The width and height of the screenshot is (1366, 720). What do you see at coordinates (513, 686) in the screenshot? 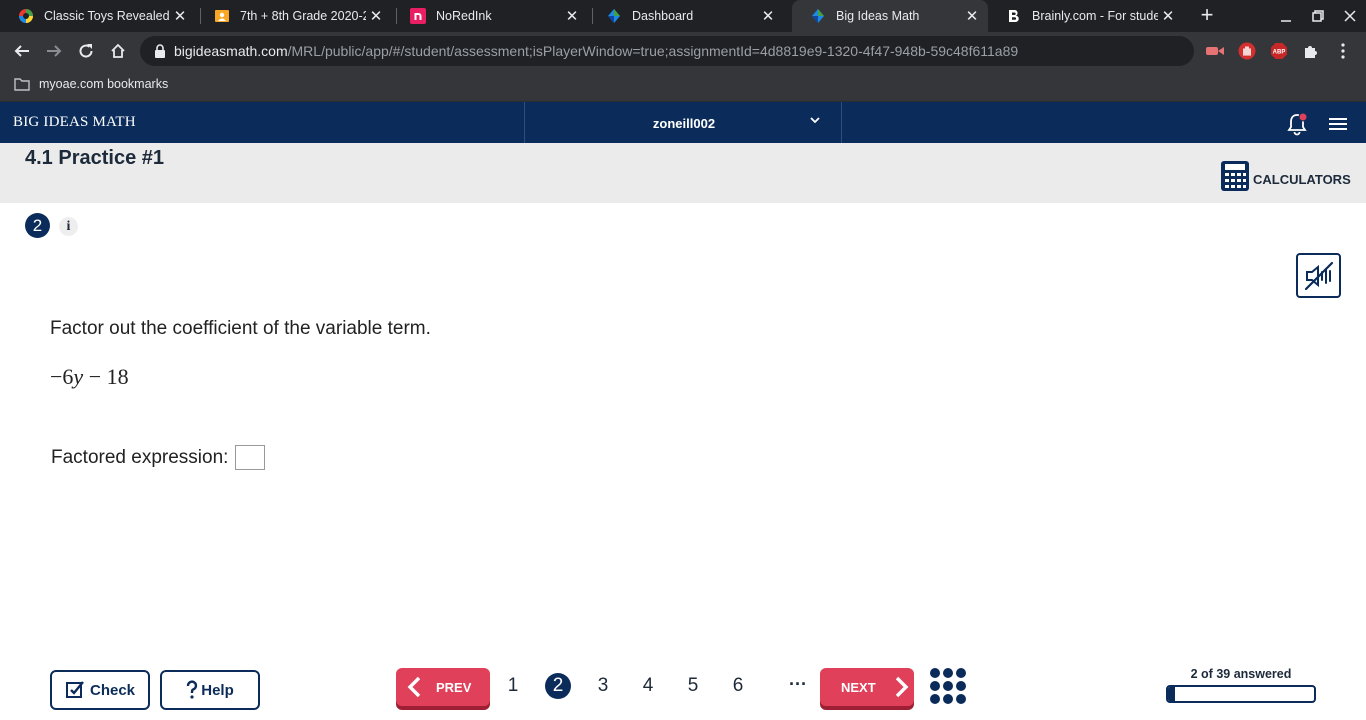
I see `page-link-1: 1` at bounding box center [513, 686].